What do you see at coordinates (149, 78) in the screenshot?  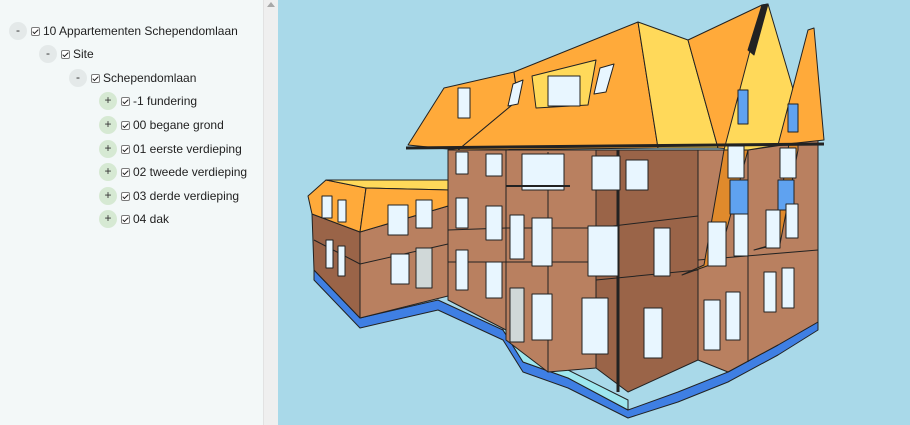 I see `tree-node-label: Schependomlaan` at bounding box center [149, 78].